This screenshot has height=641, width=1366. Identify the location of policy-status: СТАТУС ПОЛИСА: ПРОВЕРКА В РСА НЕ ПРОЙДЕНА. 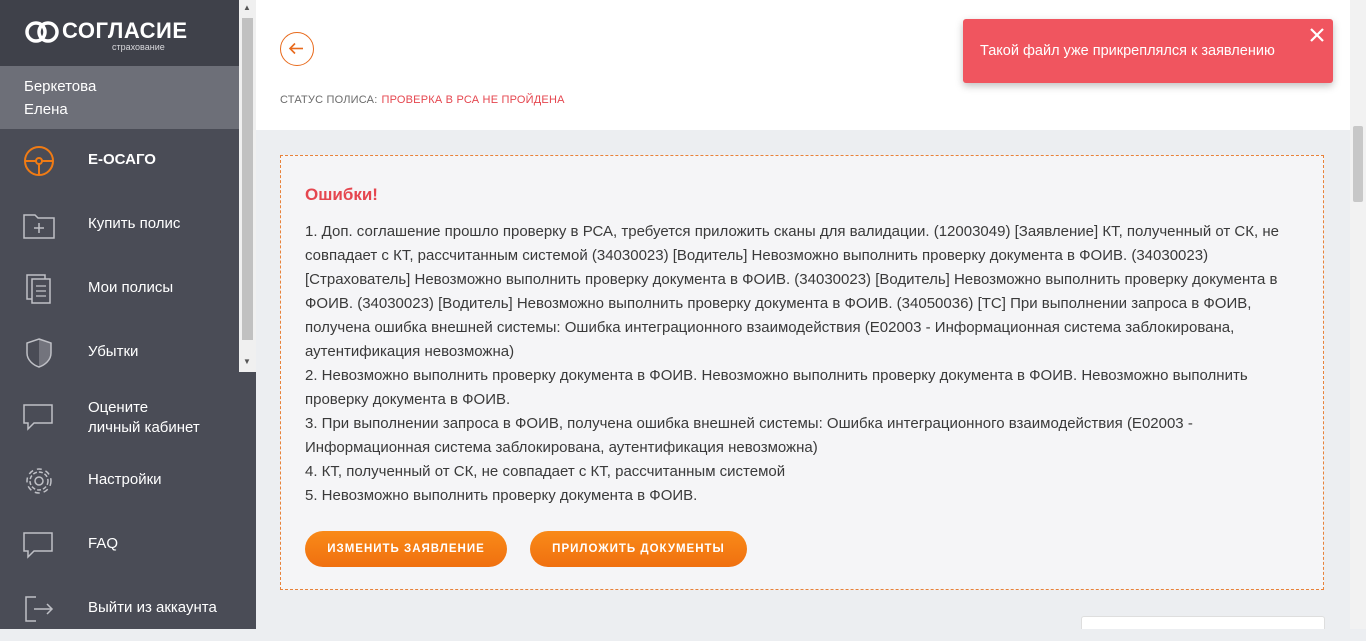
(422, 100).